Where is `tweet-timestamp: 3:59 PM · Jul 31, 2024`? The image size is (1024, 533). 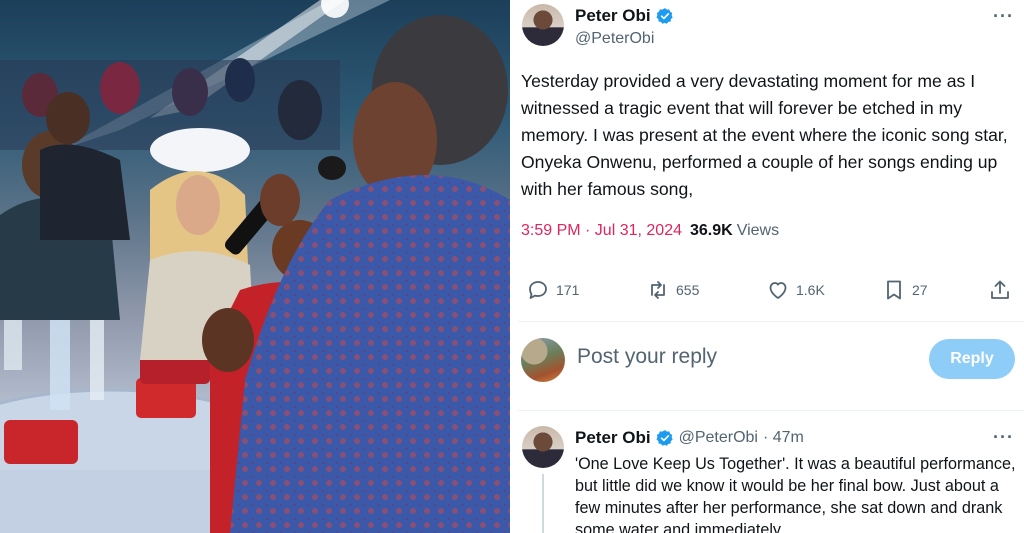 tweet-timestamp: 3:59 PM · Jul 31, 2024 is located at coordinates (601, 231).